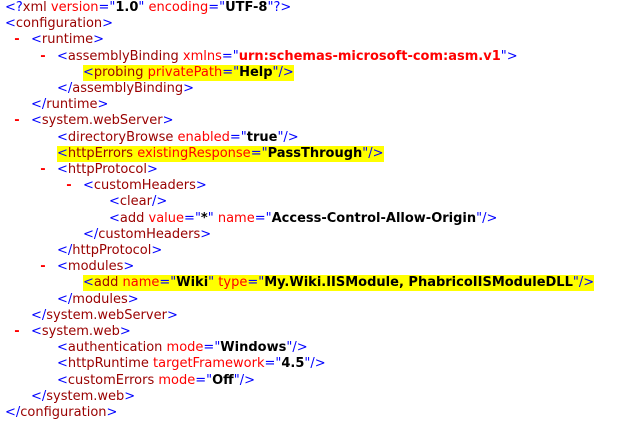  What do you see at coordinates (253, 348) in the screenshot?
I see `xml-attribute-value: Windows` at bounding box center [253, 348].